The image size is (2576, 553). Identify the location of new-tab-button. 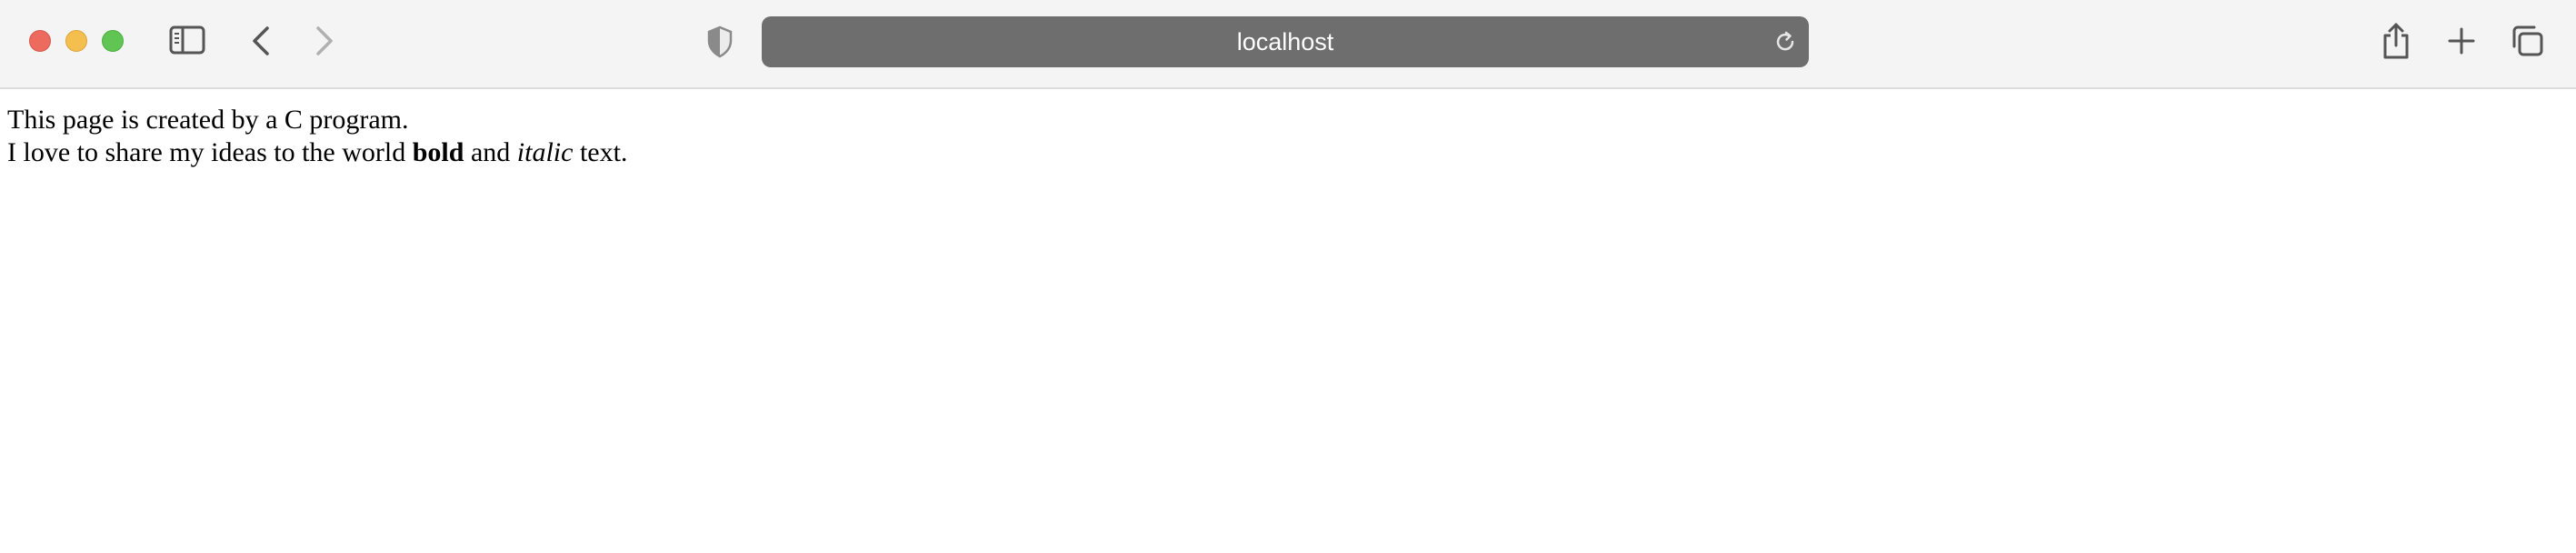
(2461, 41).